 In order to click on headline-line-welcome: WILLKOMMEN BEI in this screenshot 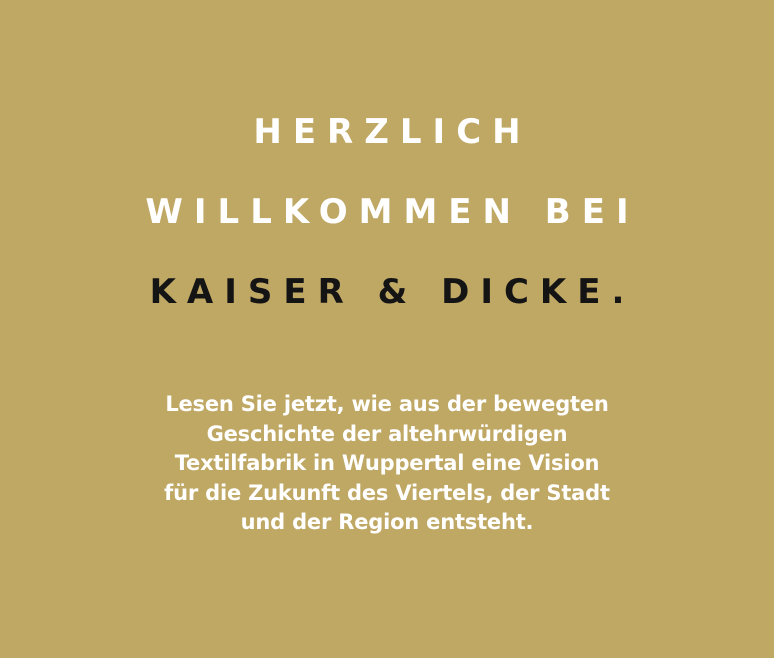, I will do `click(392, 212)`.